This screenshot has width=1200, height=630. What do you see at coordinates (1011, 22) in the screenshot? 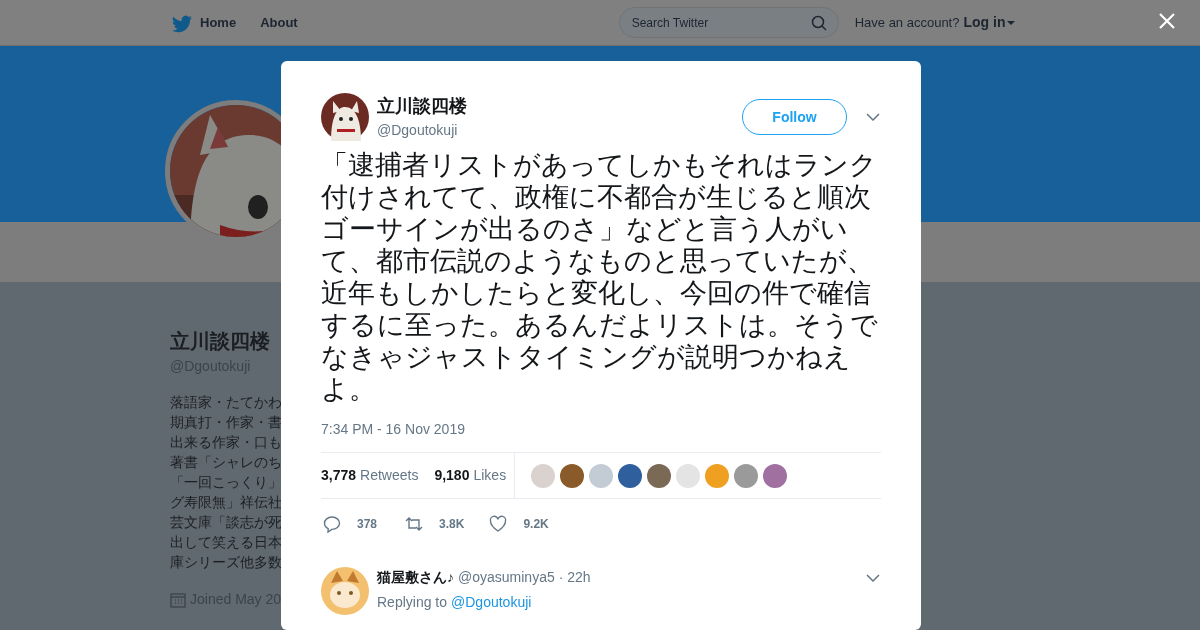
I see `caret-icon` at bounding box center [1011, 22].